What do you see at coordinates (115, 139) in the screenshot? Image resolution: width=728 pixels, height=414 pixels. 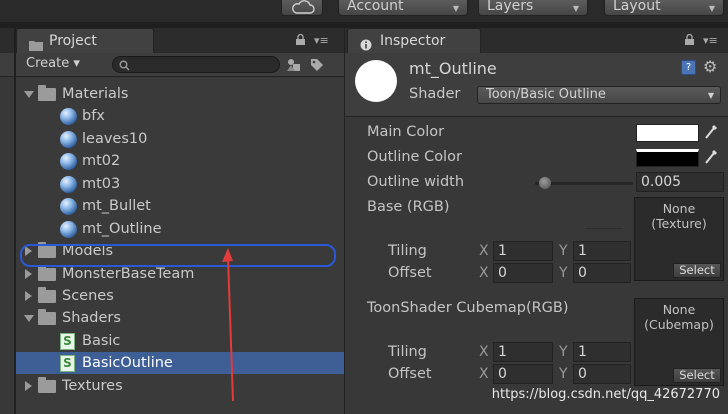 I see `tree-label: leaves10` at bounding box center [115, 139].